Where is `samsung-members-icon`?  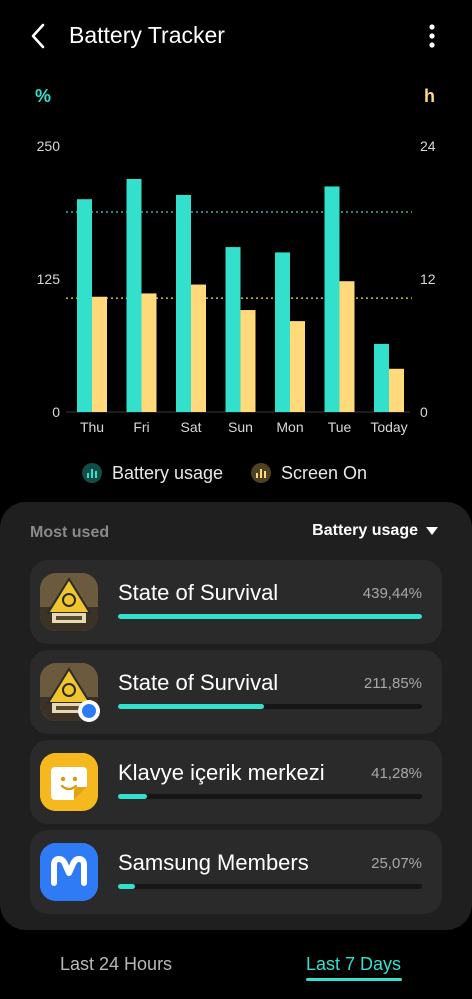 samsung-members-icon is located at coordinates (69, 872).